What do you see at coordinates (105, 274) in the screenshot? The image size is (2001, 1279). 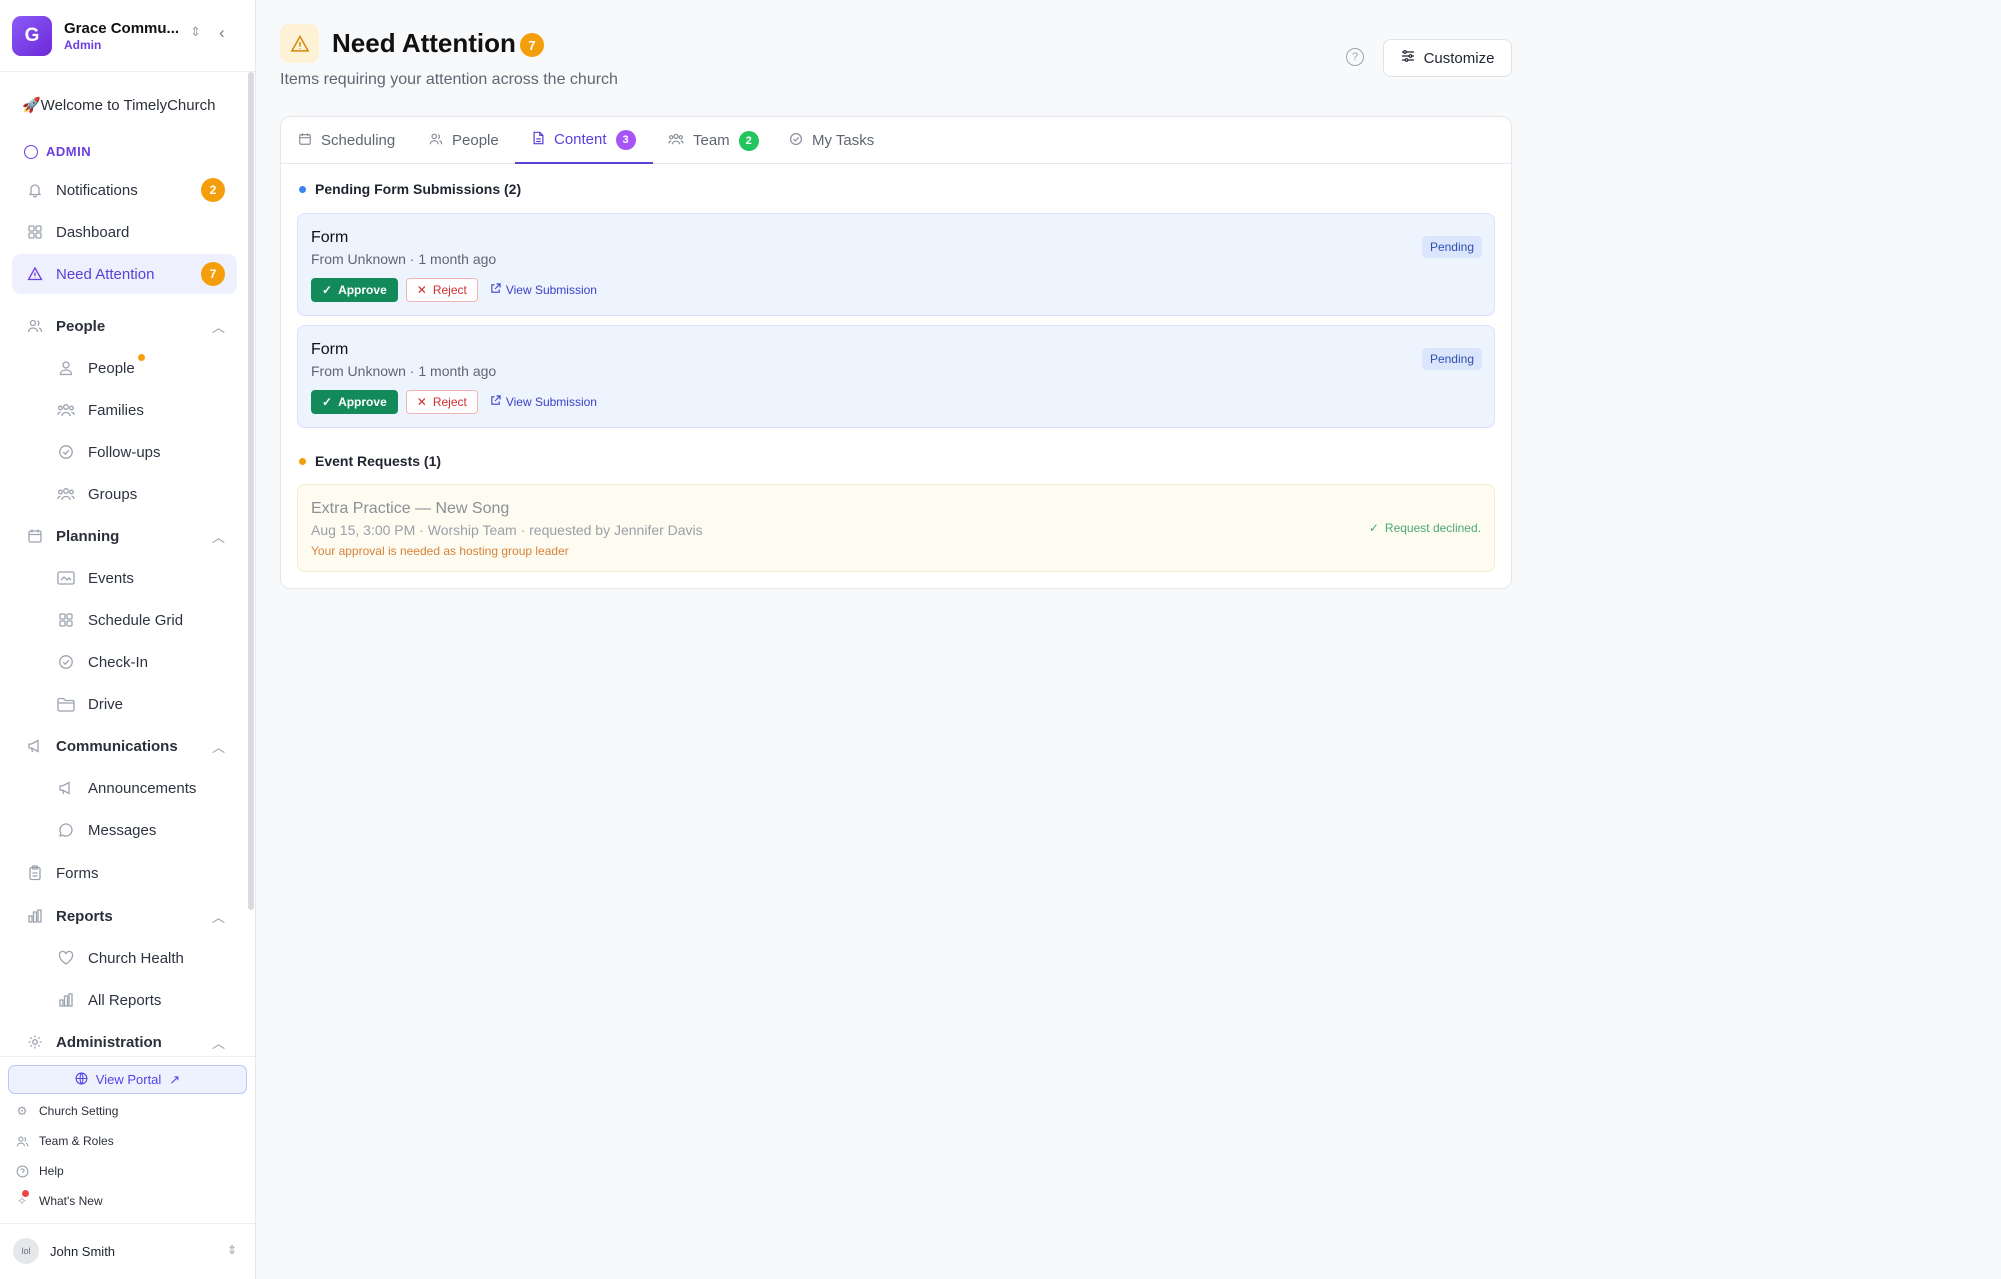 I see `sidebar-item-label: Need Attention` at bounding box center [105, 274].